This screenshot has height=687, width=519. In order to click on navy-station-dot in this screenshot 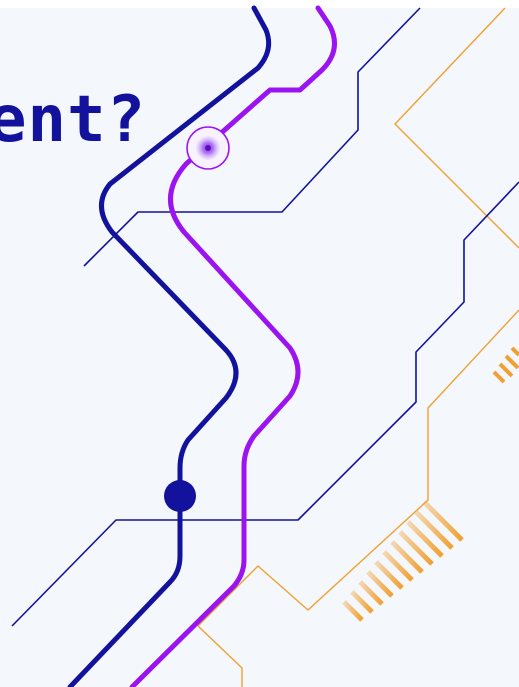, I will do `click(180, 496)`.